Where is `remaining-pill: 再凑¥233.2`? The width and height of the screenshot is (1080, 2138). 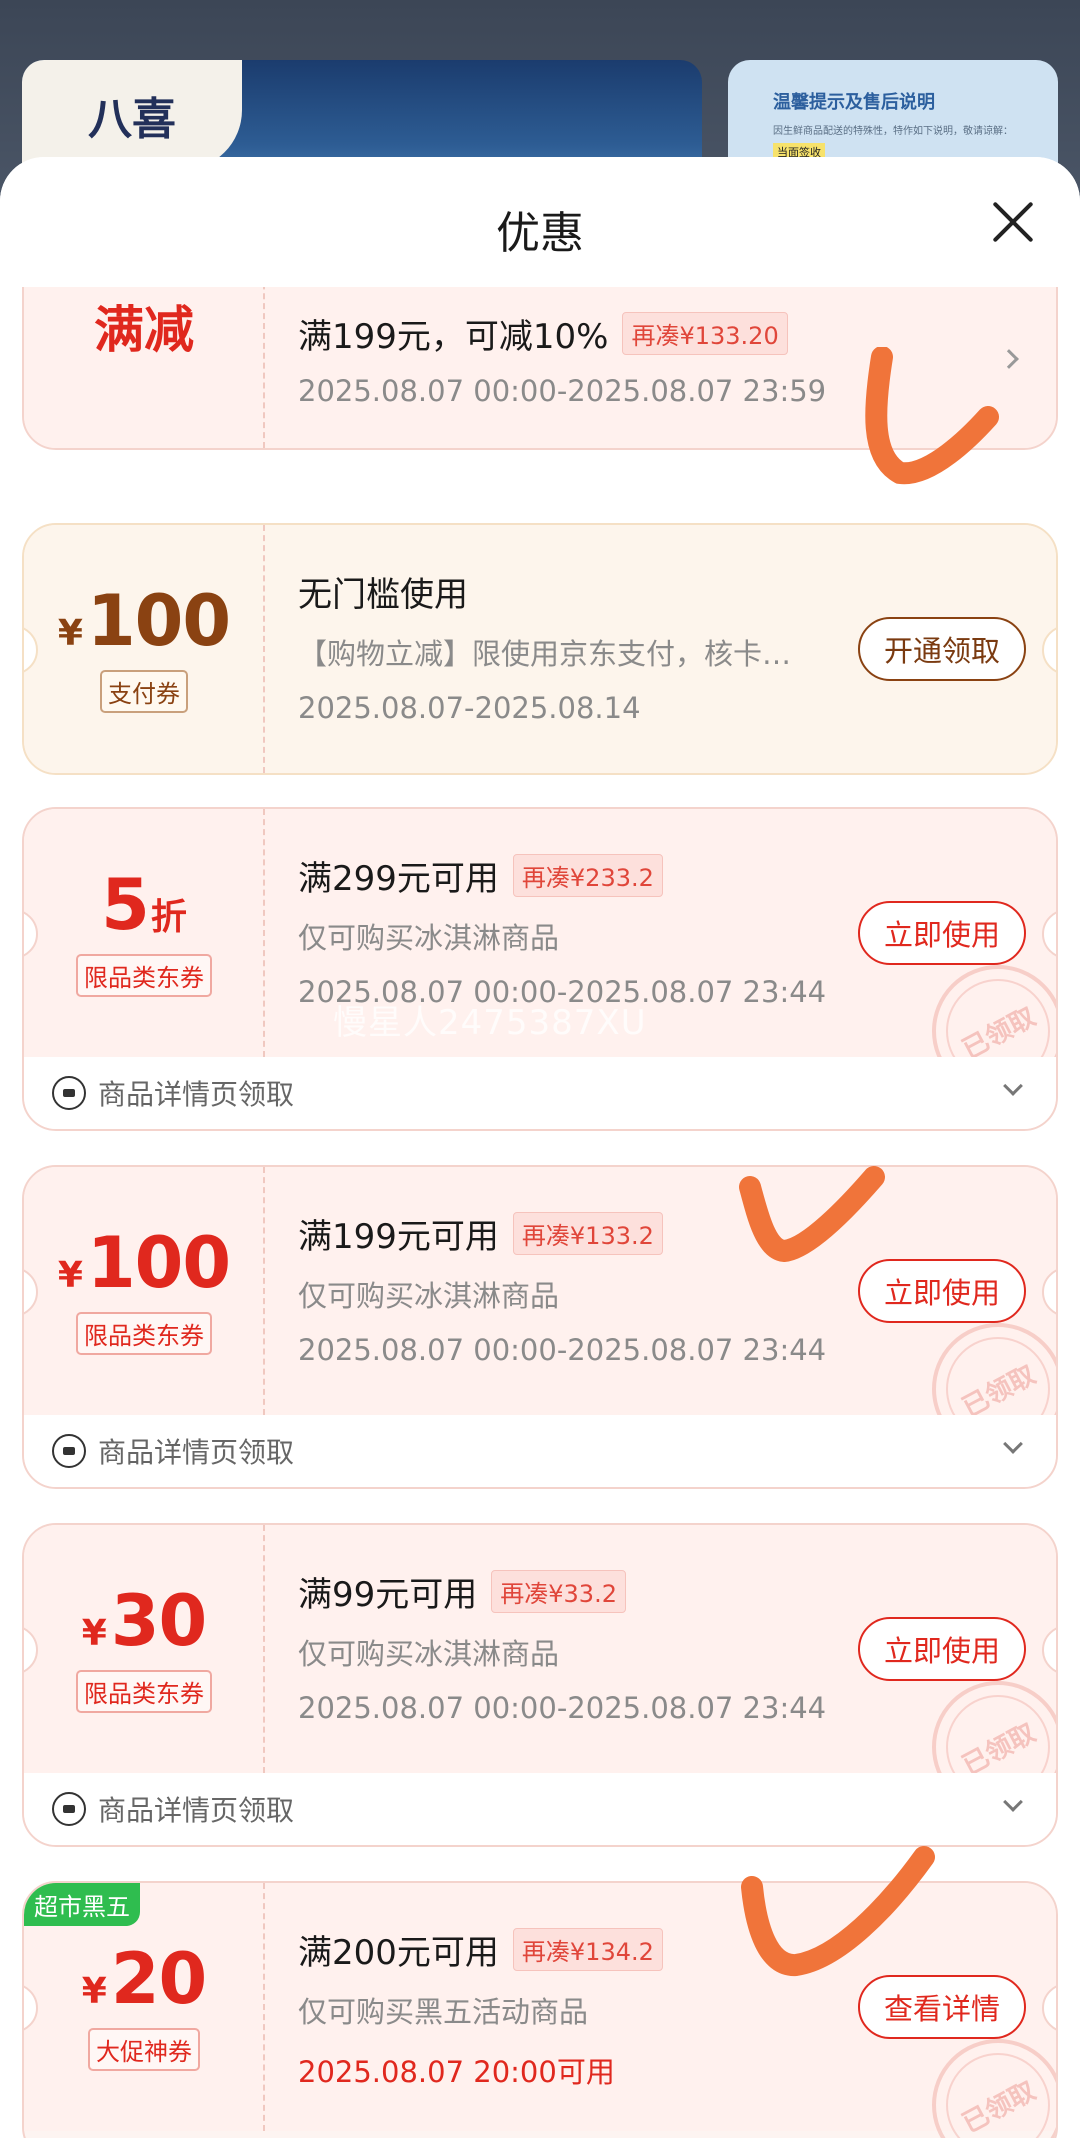 remaining-pill: 再凑¥233.2 is located at coordinates (587, 875).